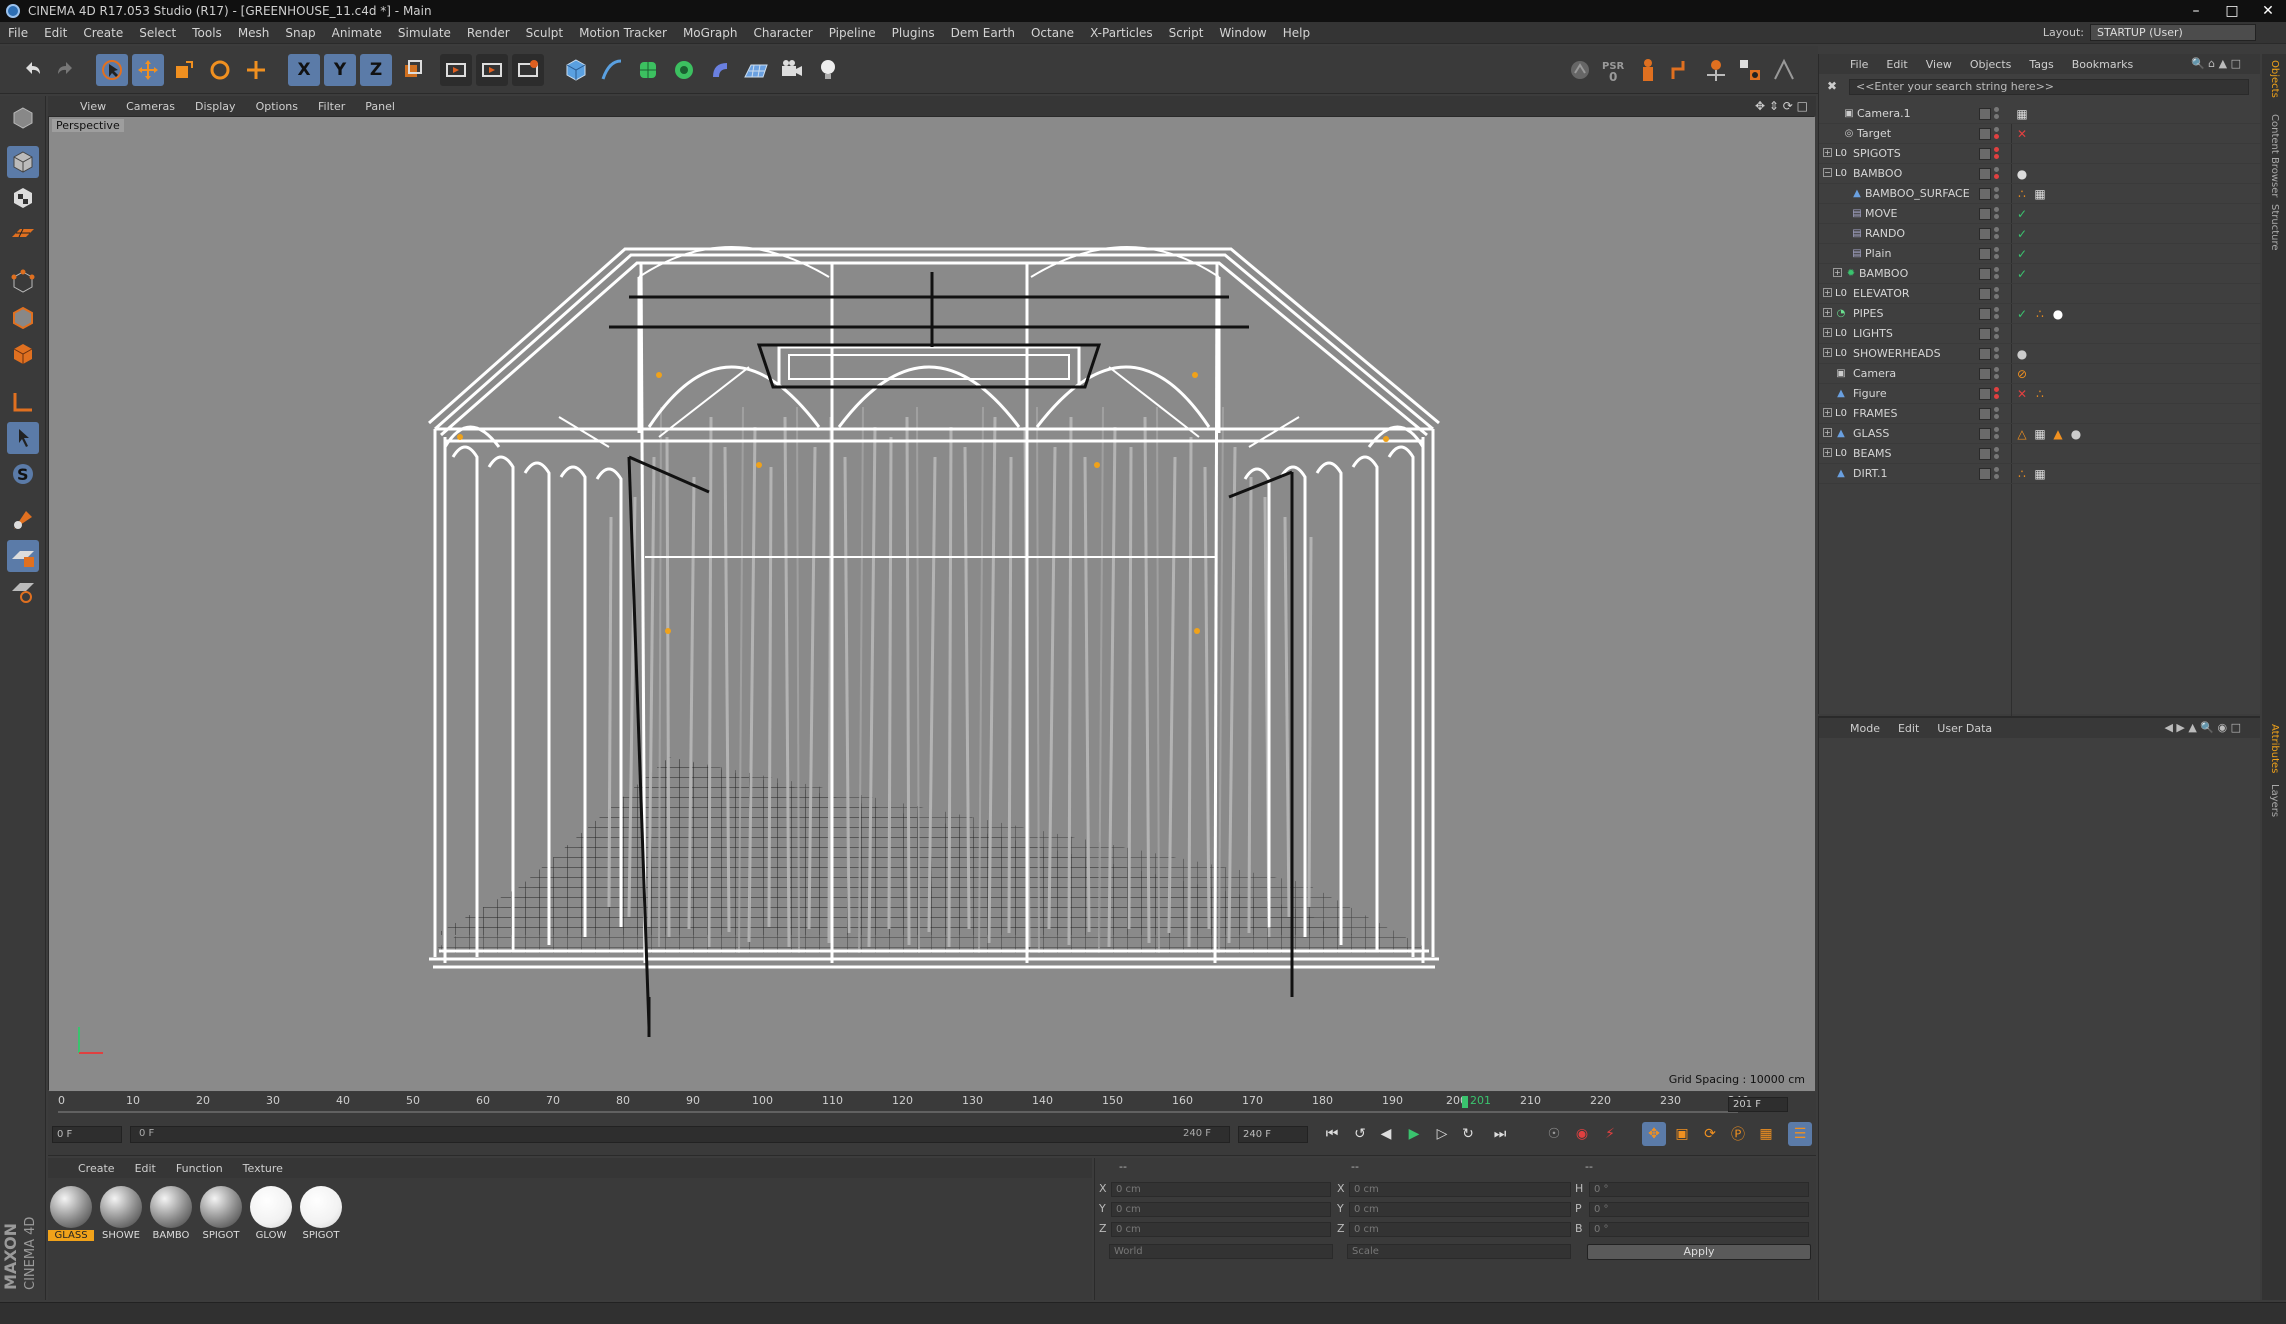 This screenshot has width=2286, height=1324. Describe the element at coordinates (171, 1215) in the screenshot. I see `material-swatch: BAMBO` at that location.